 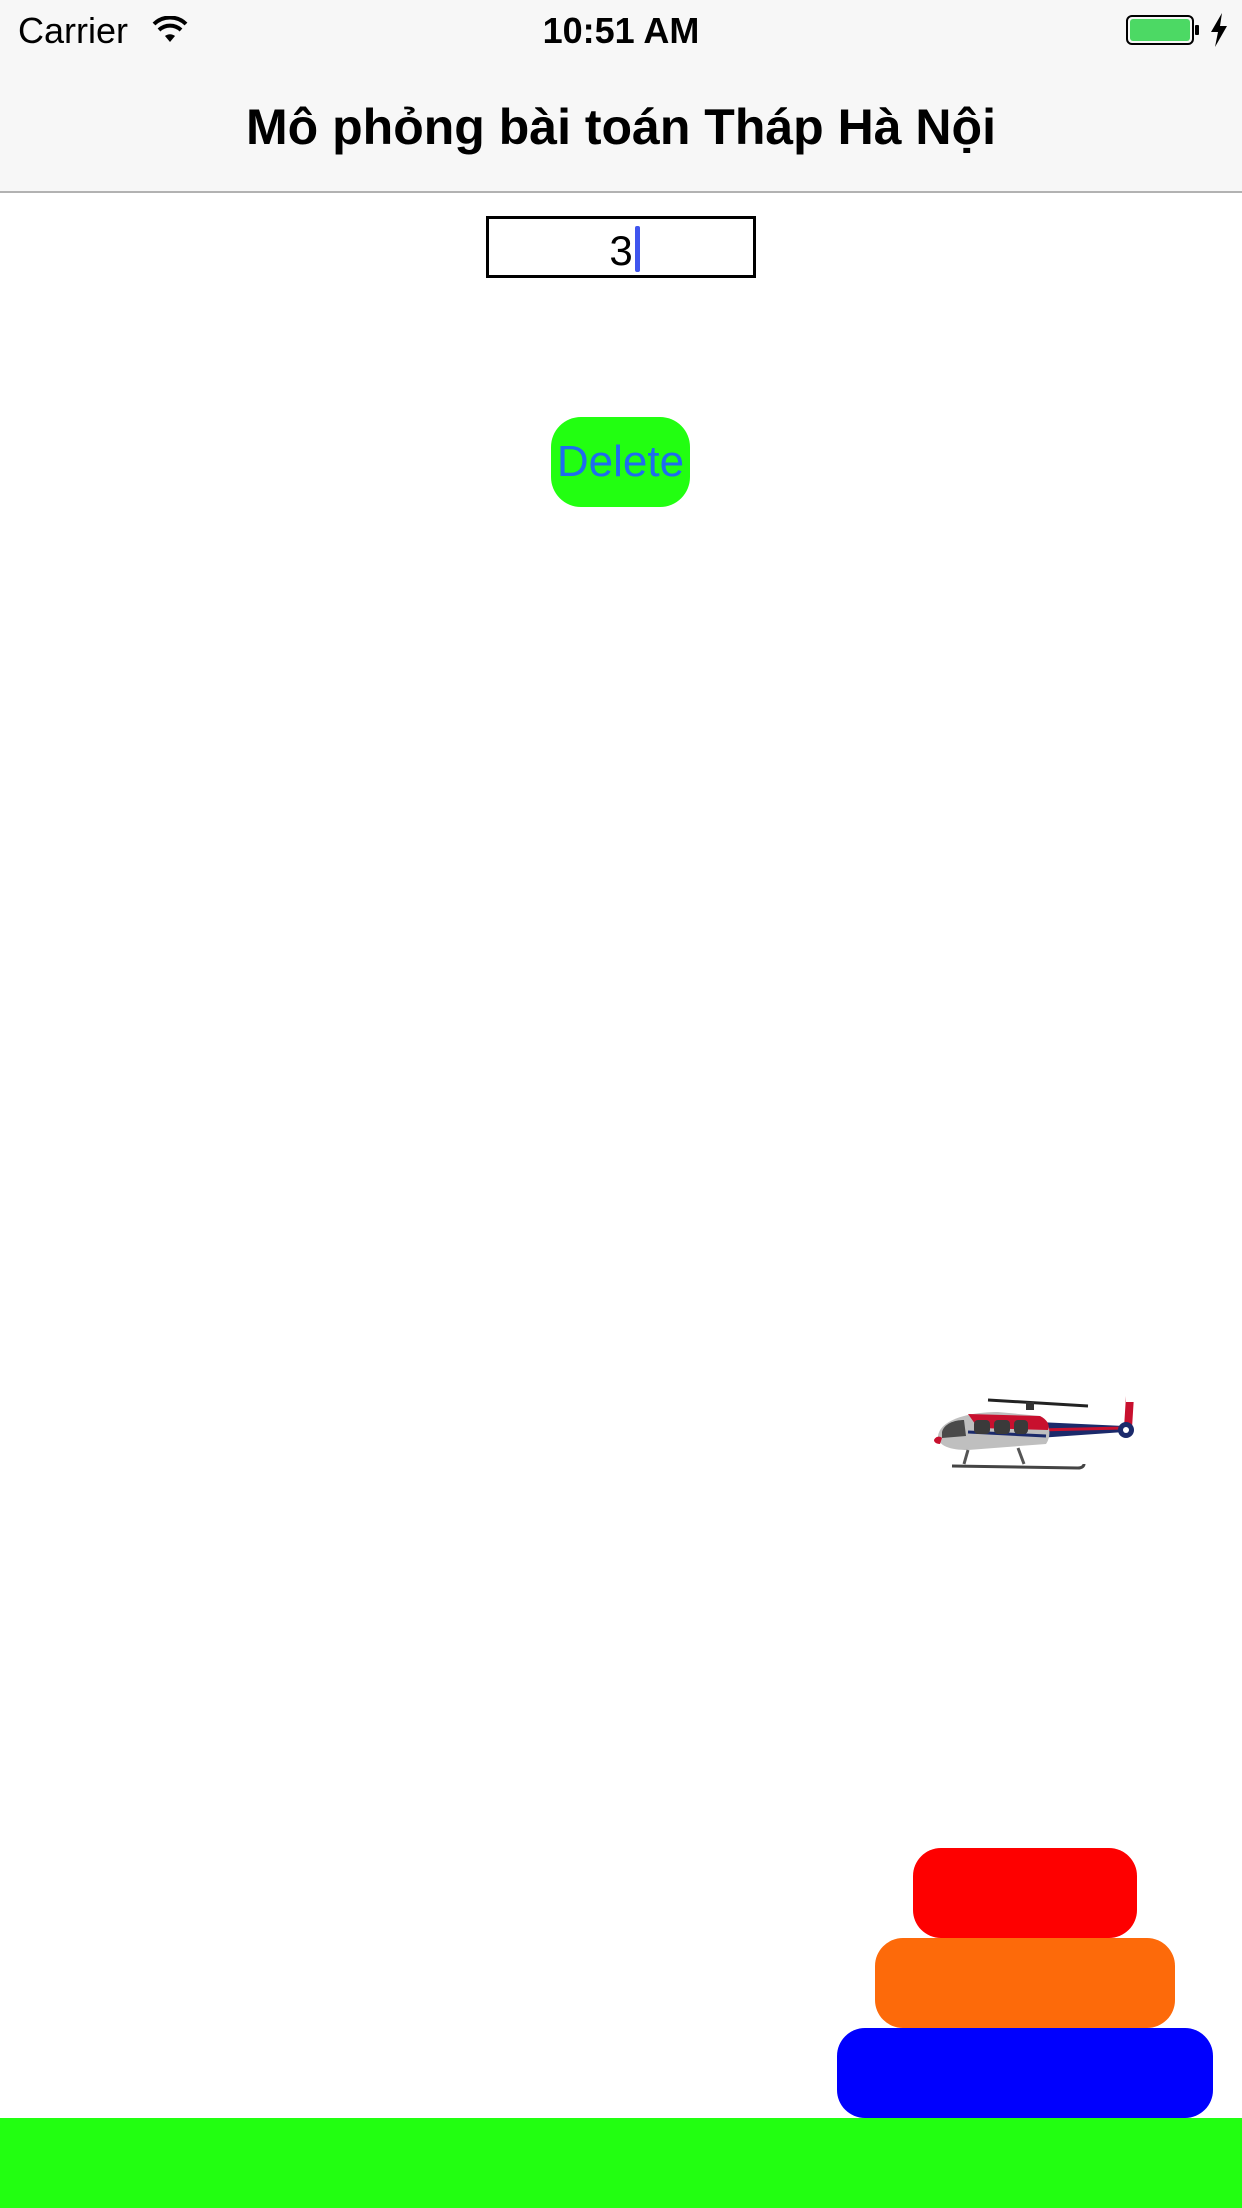 I want to click on disc-large, so click(x=1025, y=2073).